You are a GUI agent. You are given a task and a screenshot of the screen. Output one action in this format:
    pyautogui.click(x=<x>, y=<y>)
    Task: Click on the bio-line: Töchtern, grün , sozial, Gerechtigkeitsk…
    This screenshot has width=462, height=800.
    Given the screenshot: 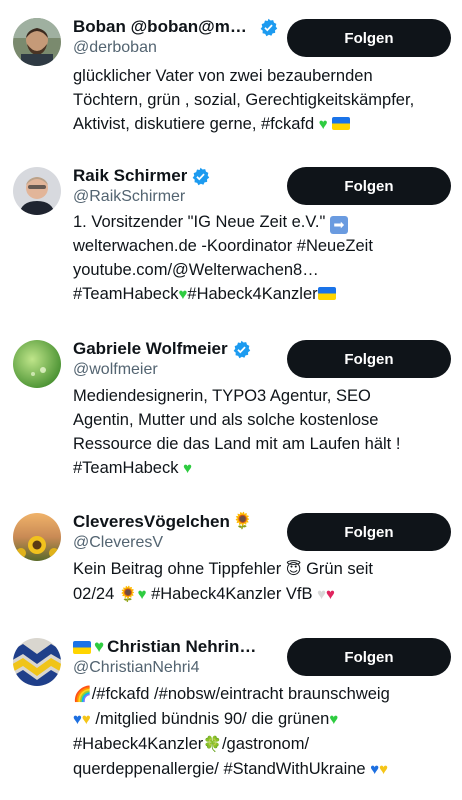 What is the action you would take?
    pyautogui.click(x=244, y=100)
    